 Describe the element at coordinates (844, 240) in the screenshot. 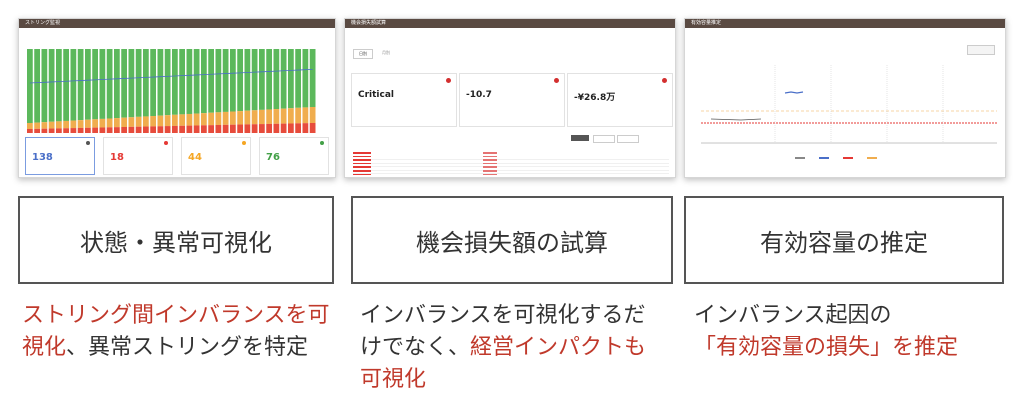

I see `label-capacity-estimate: 有効容量の推定` at that location.